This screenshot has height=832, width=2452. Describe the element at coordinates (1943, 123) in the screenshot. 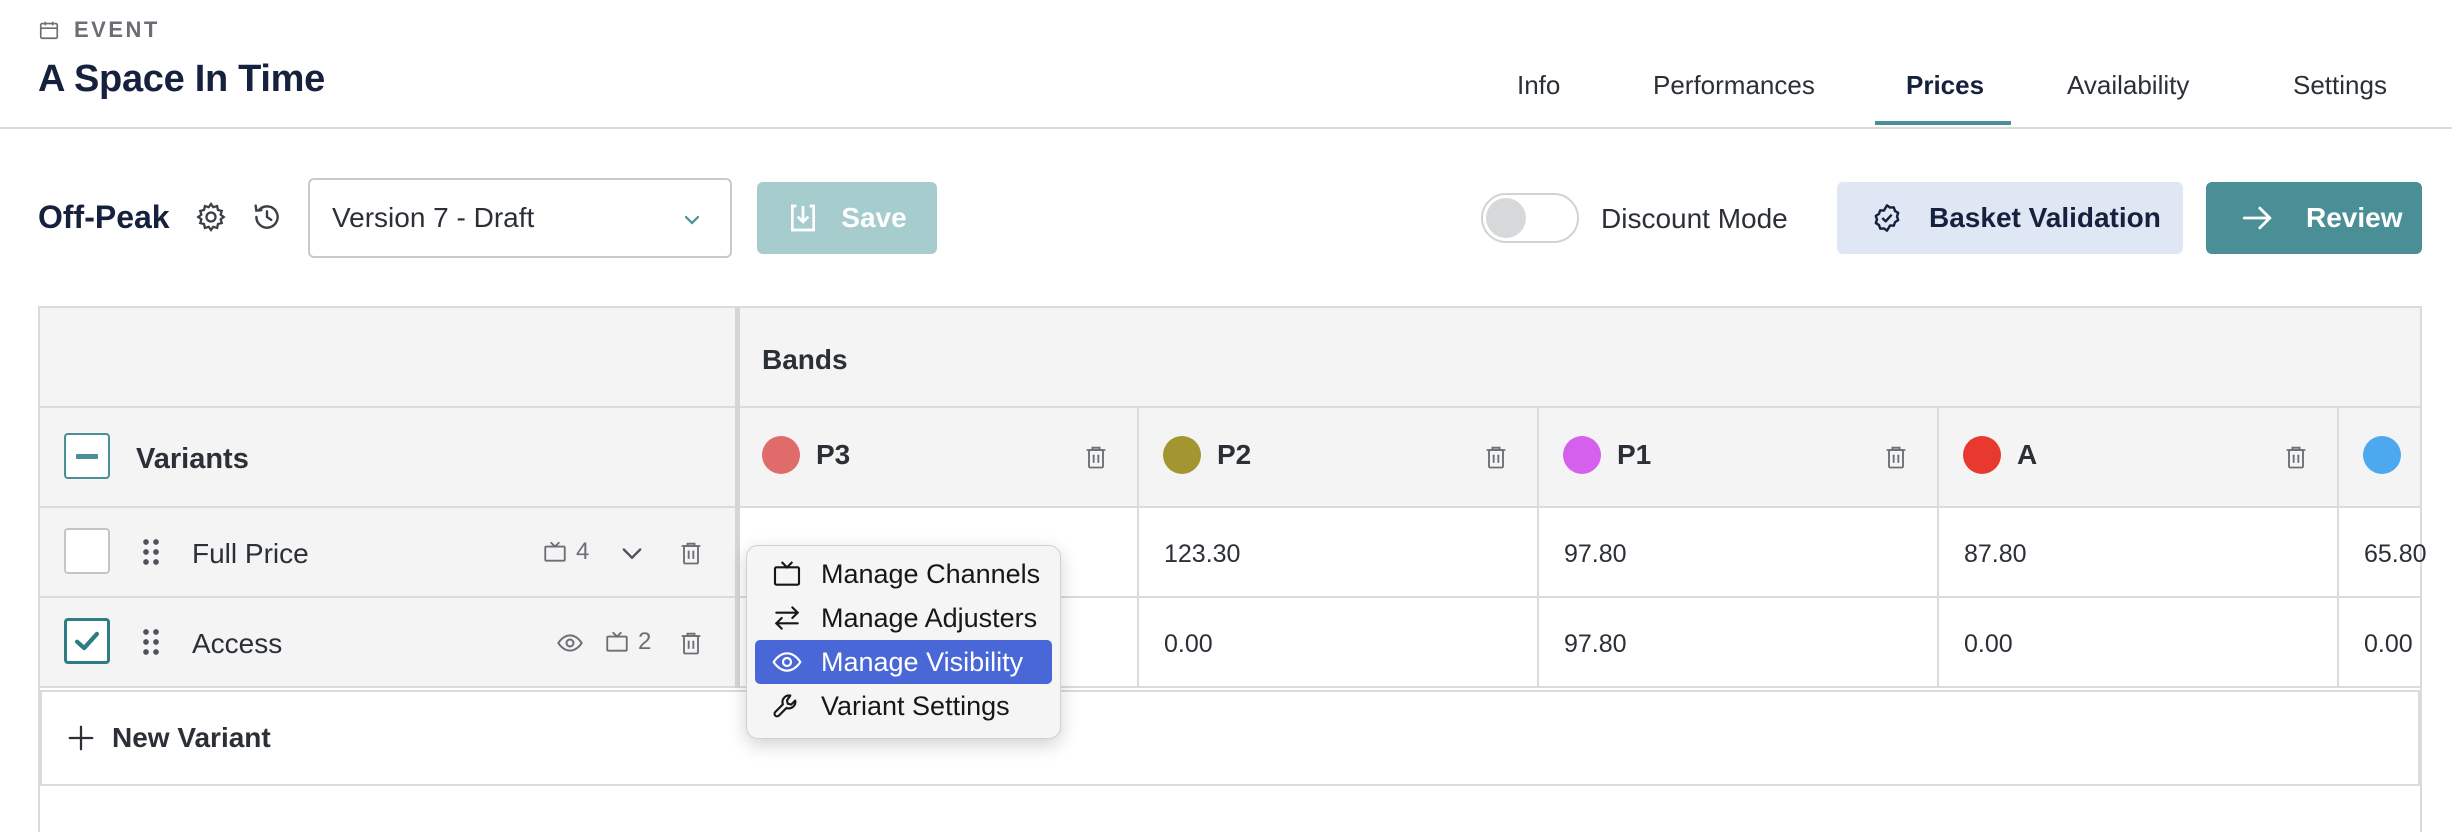

I see `active-tab-indicator` at that location.